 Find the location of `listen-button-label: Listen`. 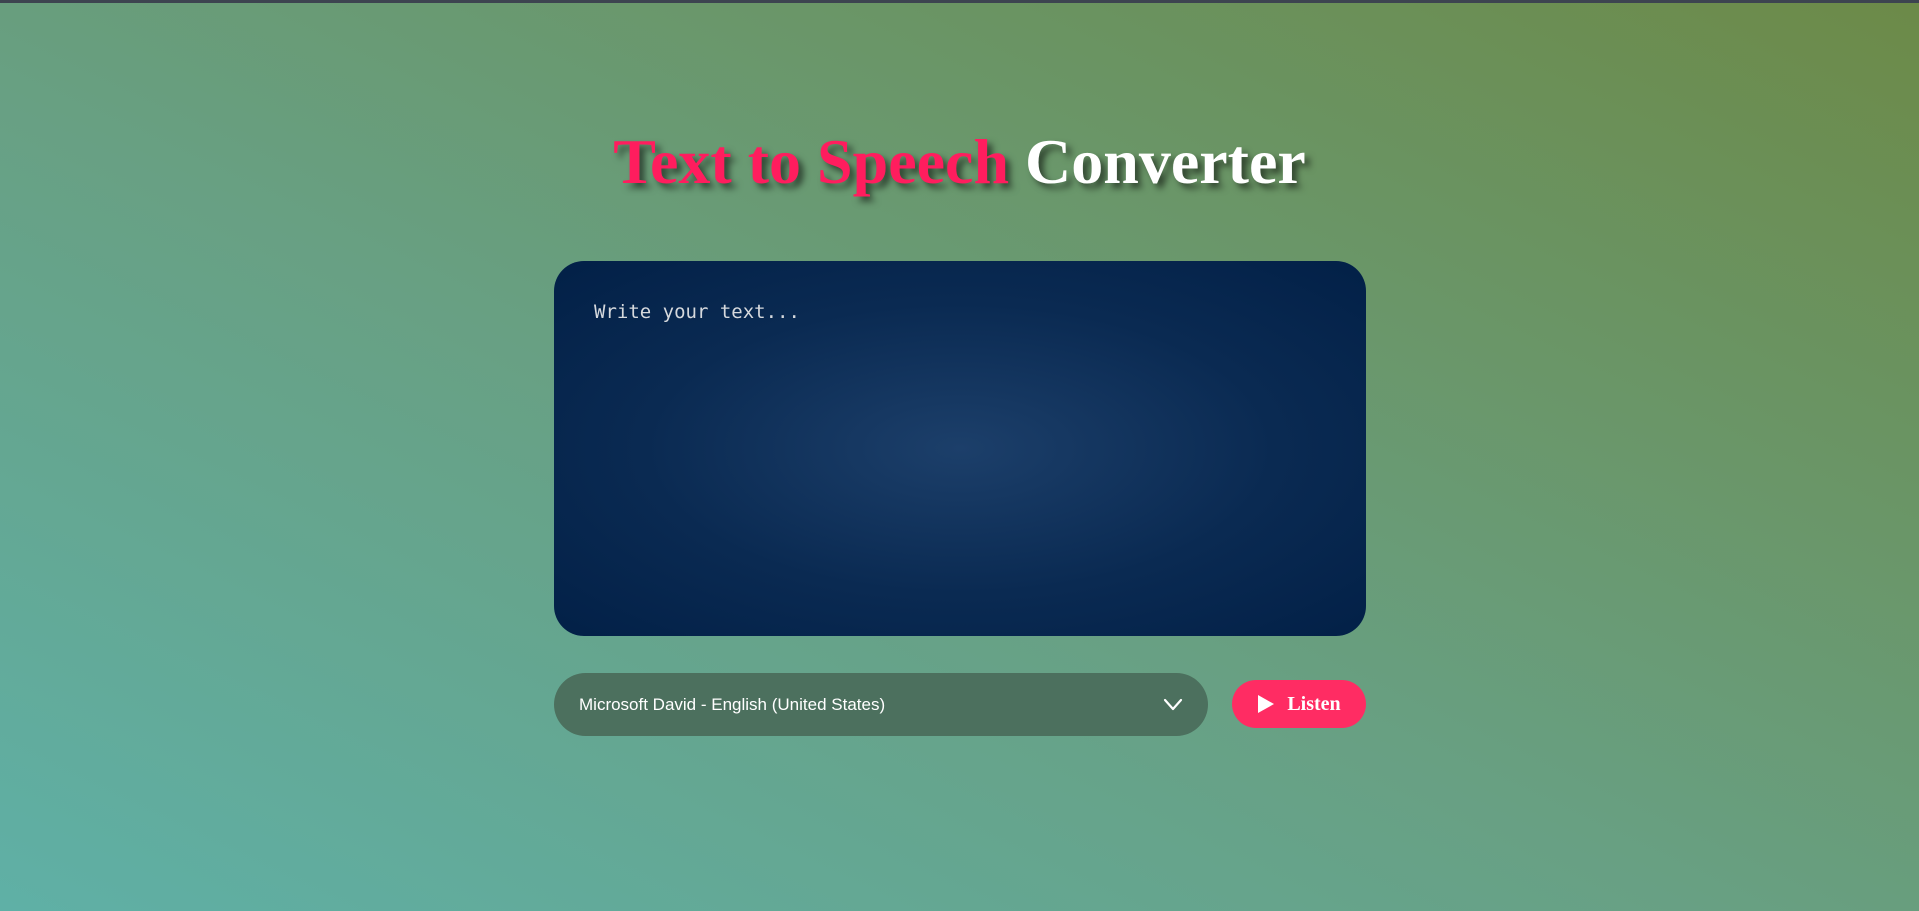

listen-button-label: Listen is located at coordinates (1314, 703).